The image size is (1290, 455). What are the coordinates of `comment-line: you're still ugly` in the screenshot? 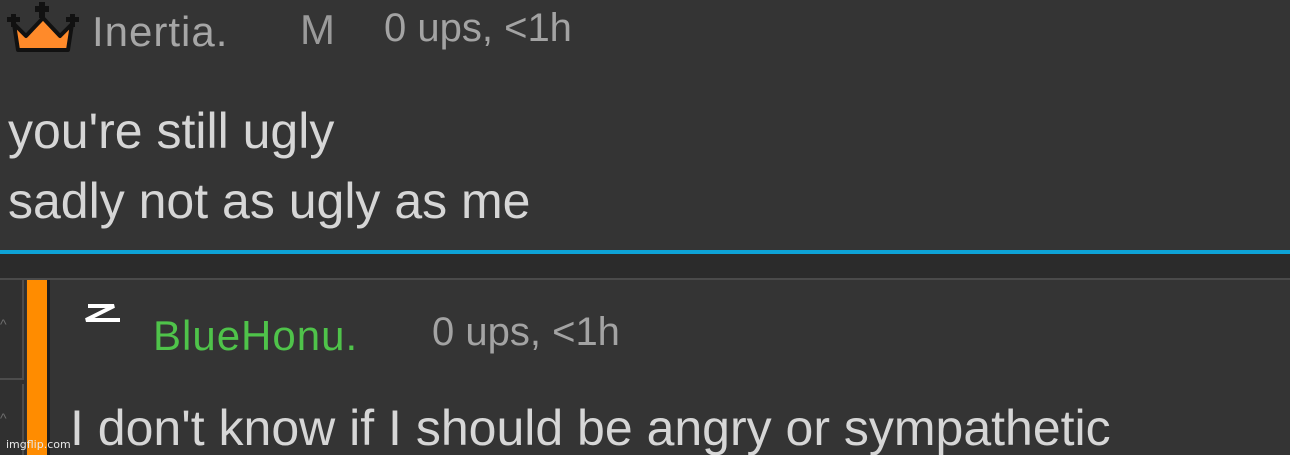 It's located at (171, 131).